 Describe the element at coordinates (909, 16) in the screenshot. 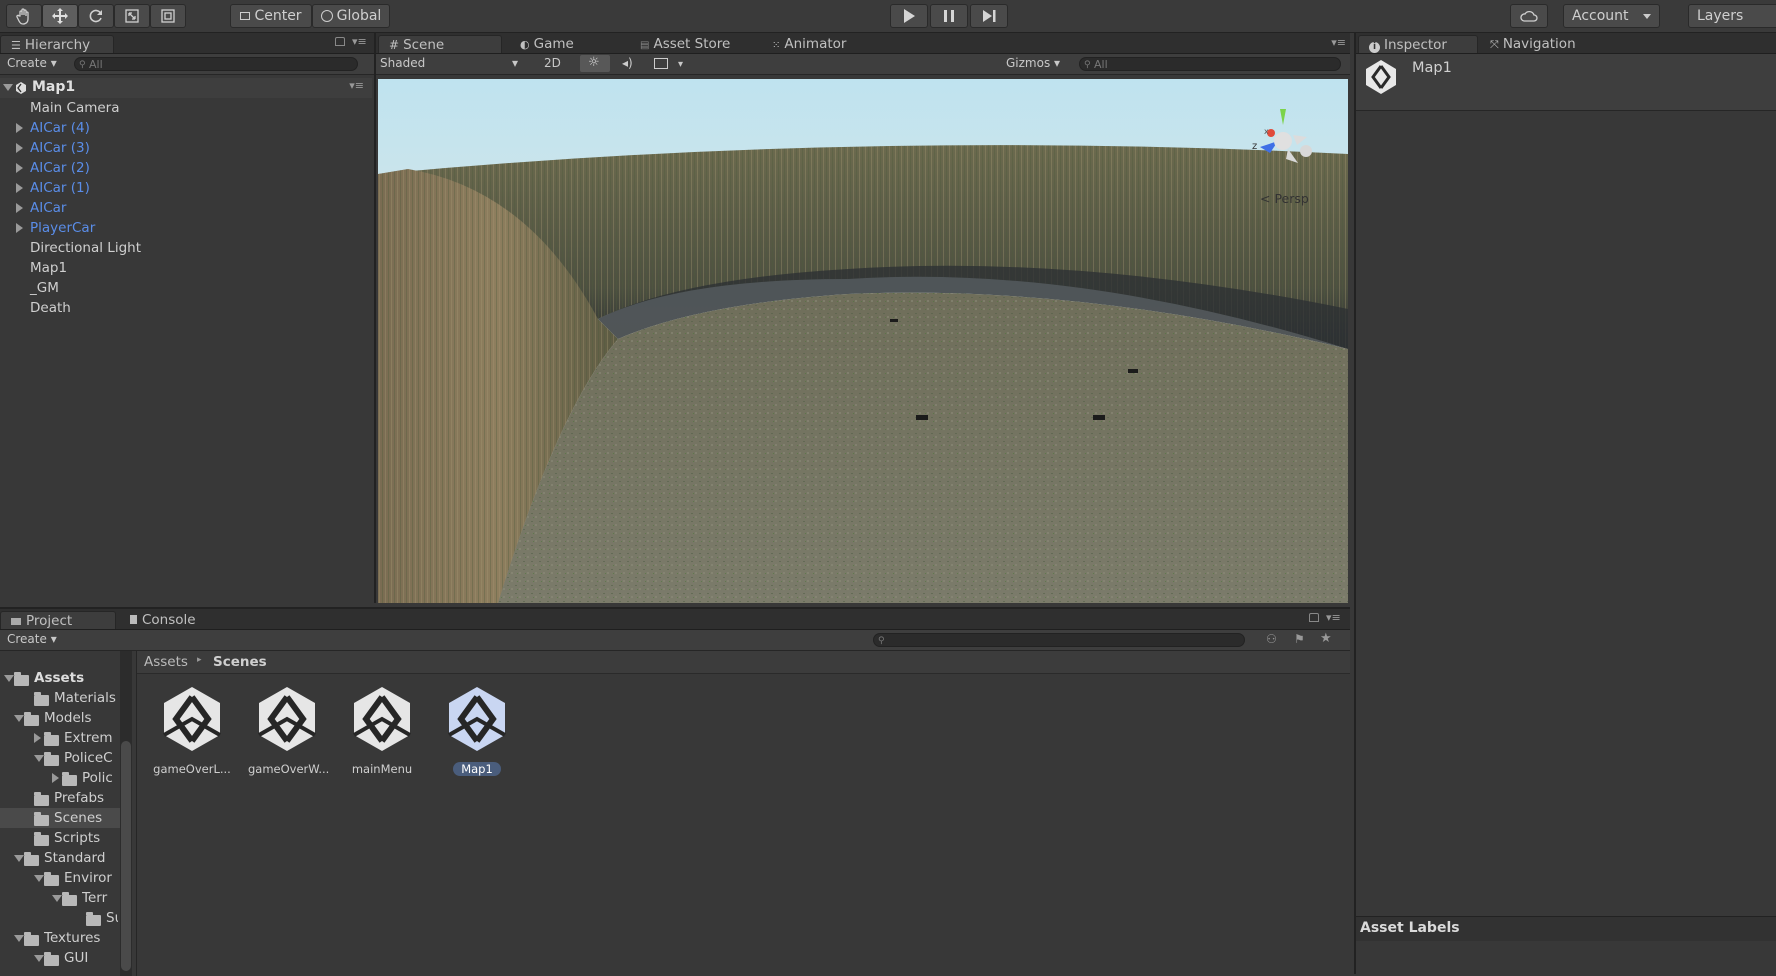

I see `play-button` at that location.